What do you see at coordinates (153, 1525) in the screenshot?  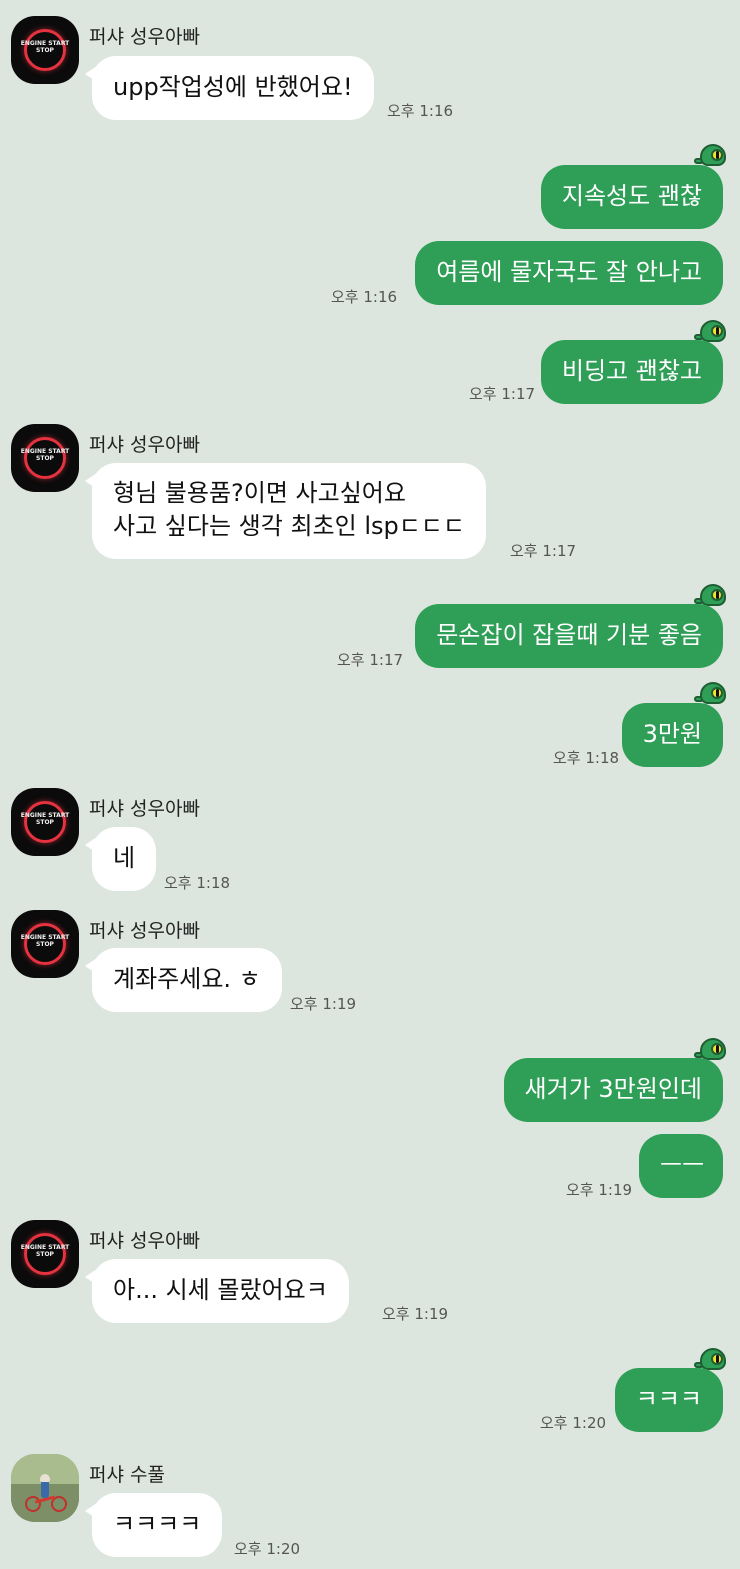 I see `message-bubble-incoming: ㅋㅋㅋㅋ` at bounding box center [153, 1525].